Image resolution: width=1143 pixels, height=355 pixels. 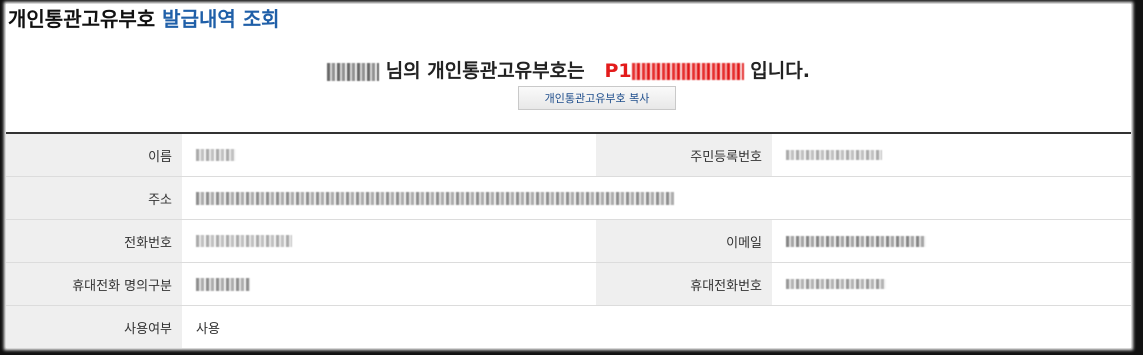 I want to click on redacted-user-name, so click(x=353, y=71).